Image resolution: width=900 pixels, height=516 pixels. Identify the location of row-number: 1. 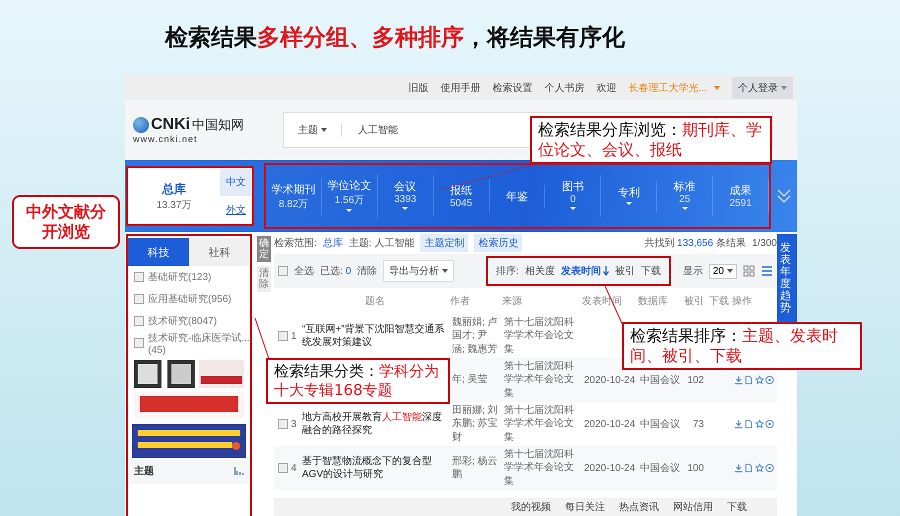
(294, 336).